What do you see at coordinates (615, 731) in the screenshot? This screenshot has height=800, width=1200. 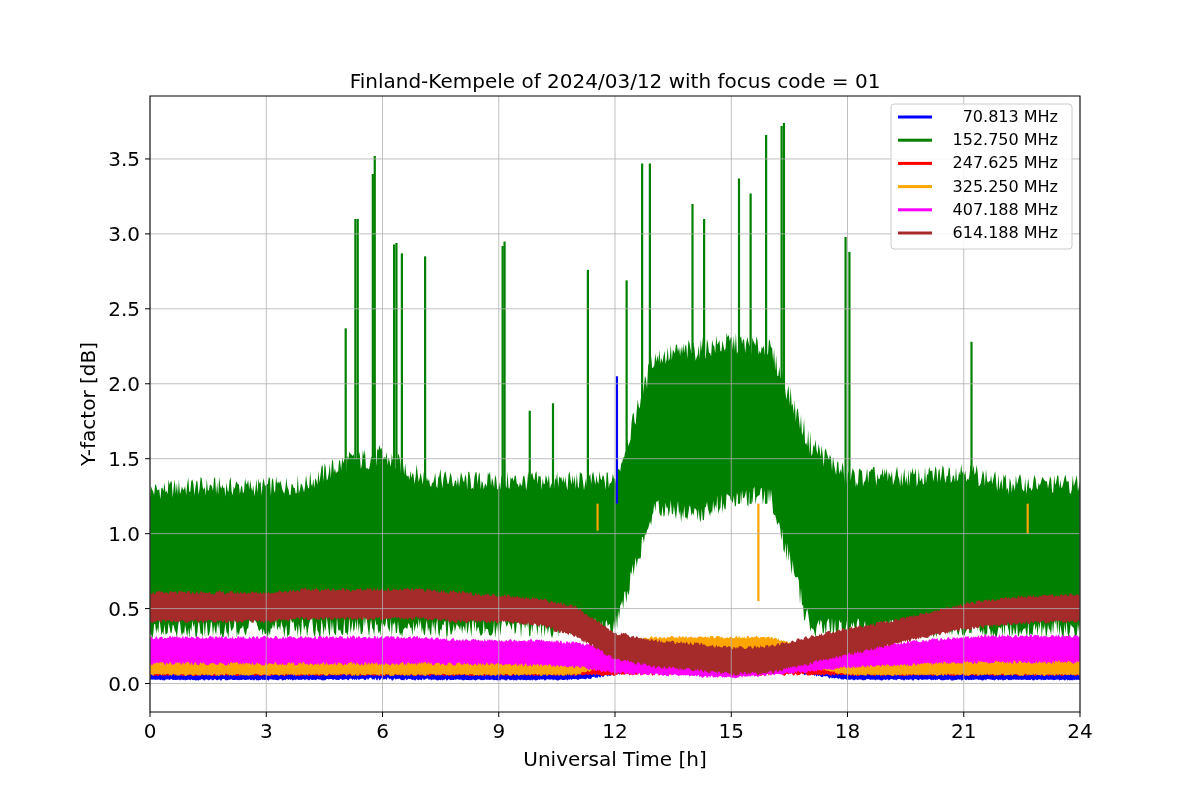 I see `x-tick-label: 12` at bounding box center [615, 731].